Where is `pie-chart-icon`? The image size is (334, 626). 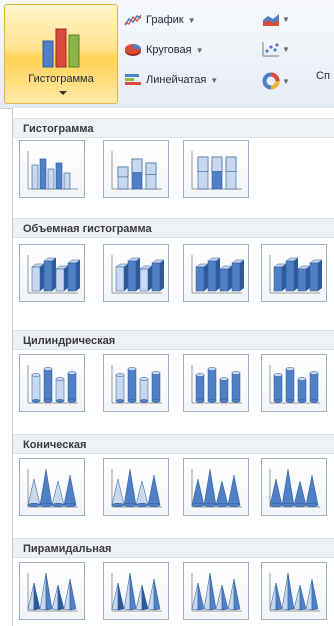
pie-chart-icon is located at coordinates (133, 50).